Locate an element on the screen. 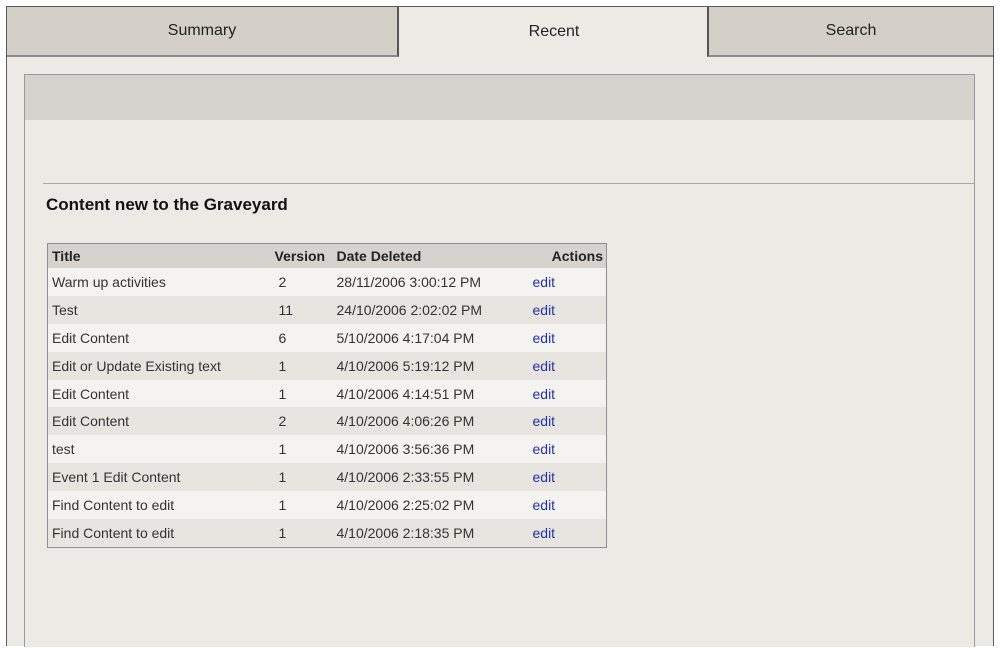 The width and height of the screenshot is (1000, 648). cell-date-deleted: 4/10/2006 5:19:12 PM is located at coordinates (430, 365).